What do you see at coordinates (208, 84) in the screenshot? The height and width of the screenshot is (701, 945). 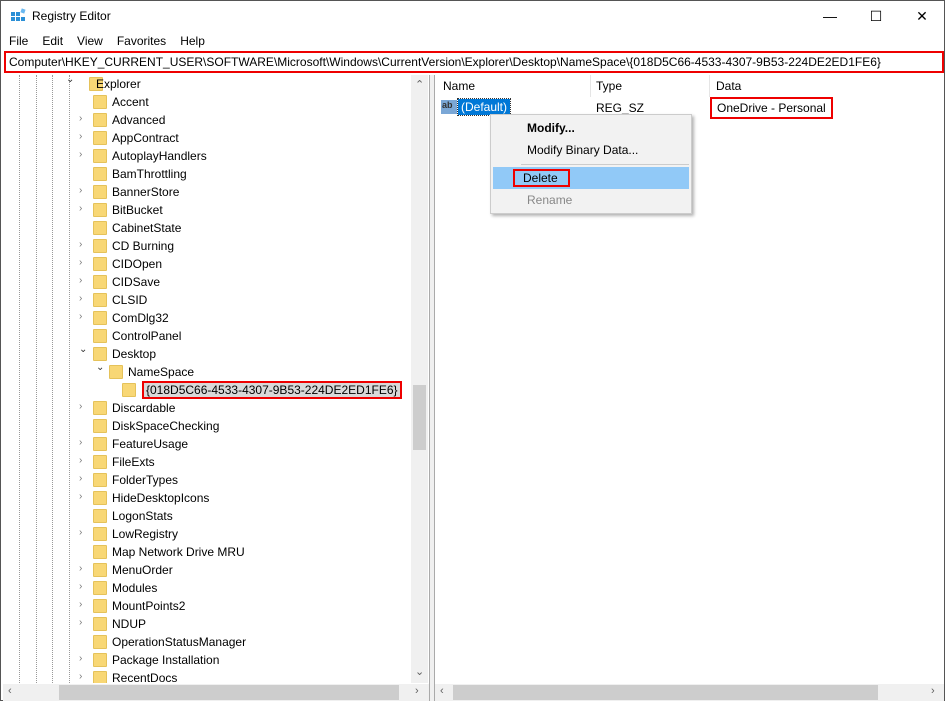 I see `tree-node: ⌄ Explorer` at bounding box center [208, 84].